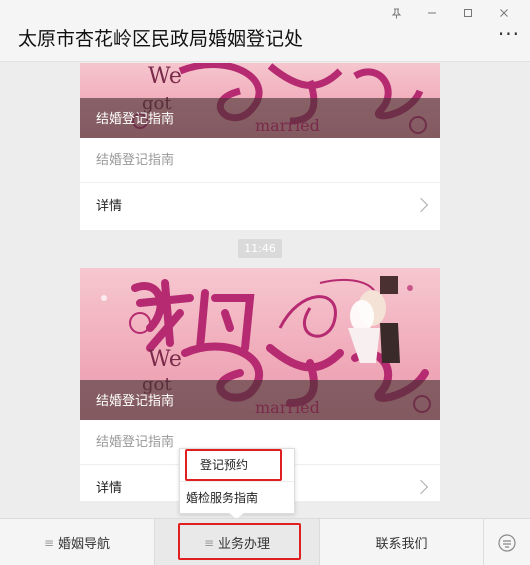 The image size is (530, 565). Describe the element at coordinates (260, 160) in the screenshot. I see `article-description: 结婚登记指南` at that location.